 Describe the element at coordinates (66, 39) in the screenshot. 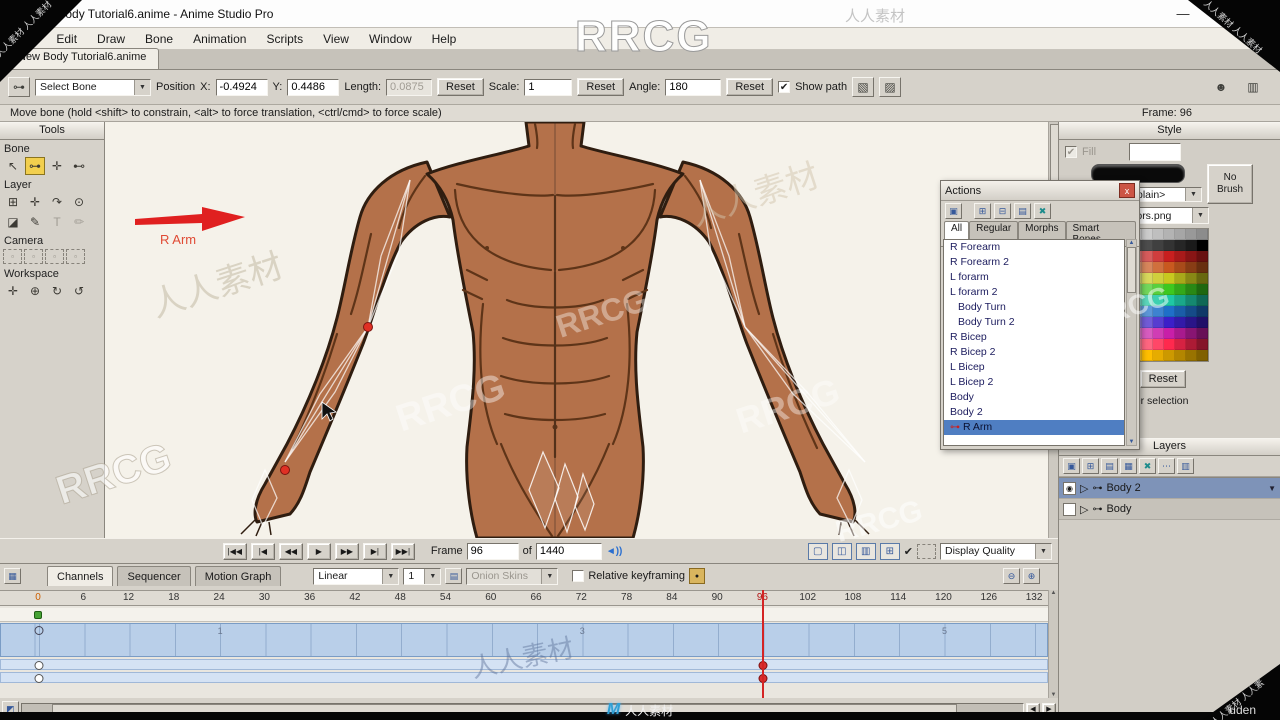

I see `menu-edit: Edit` at that location.